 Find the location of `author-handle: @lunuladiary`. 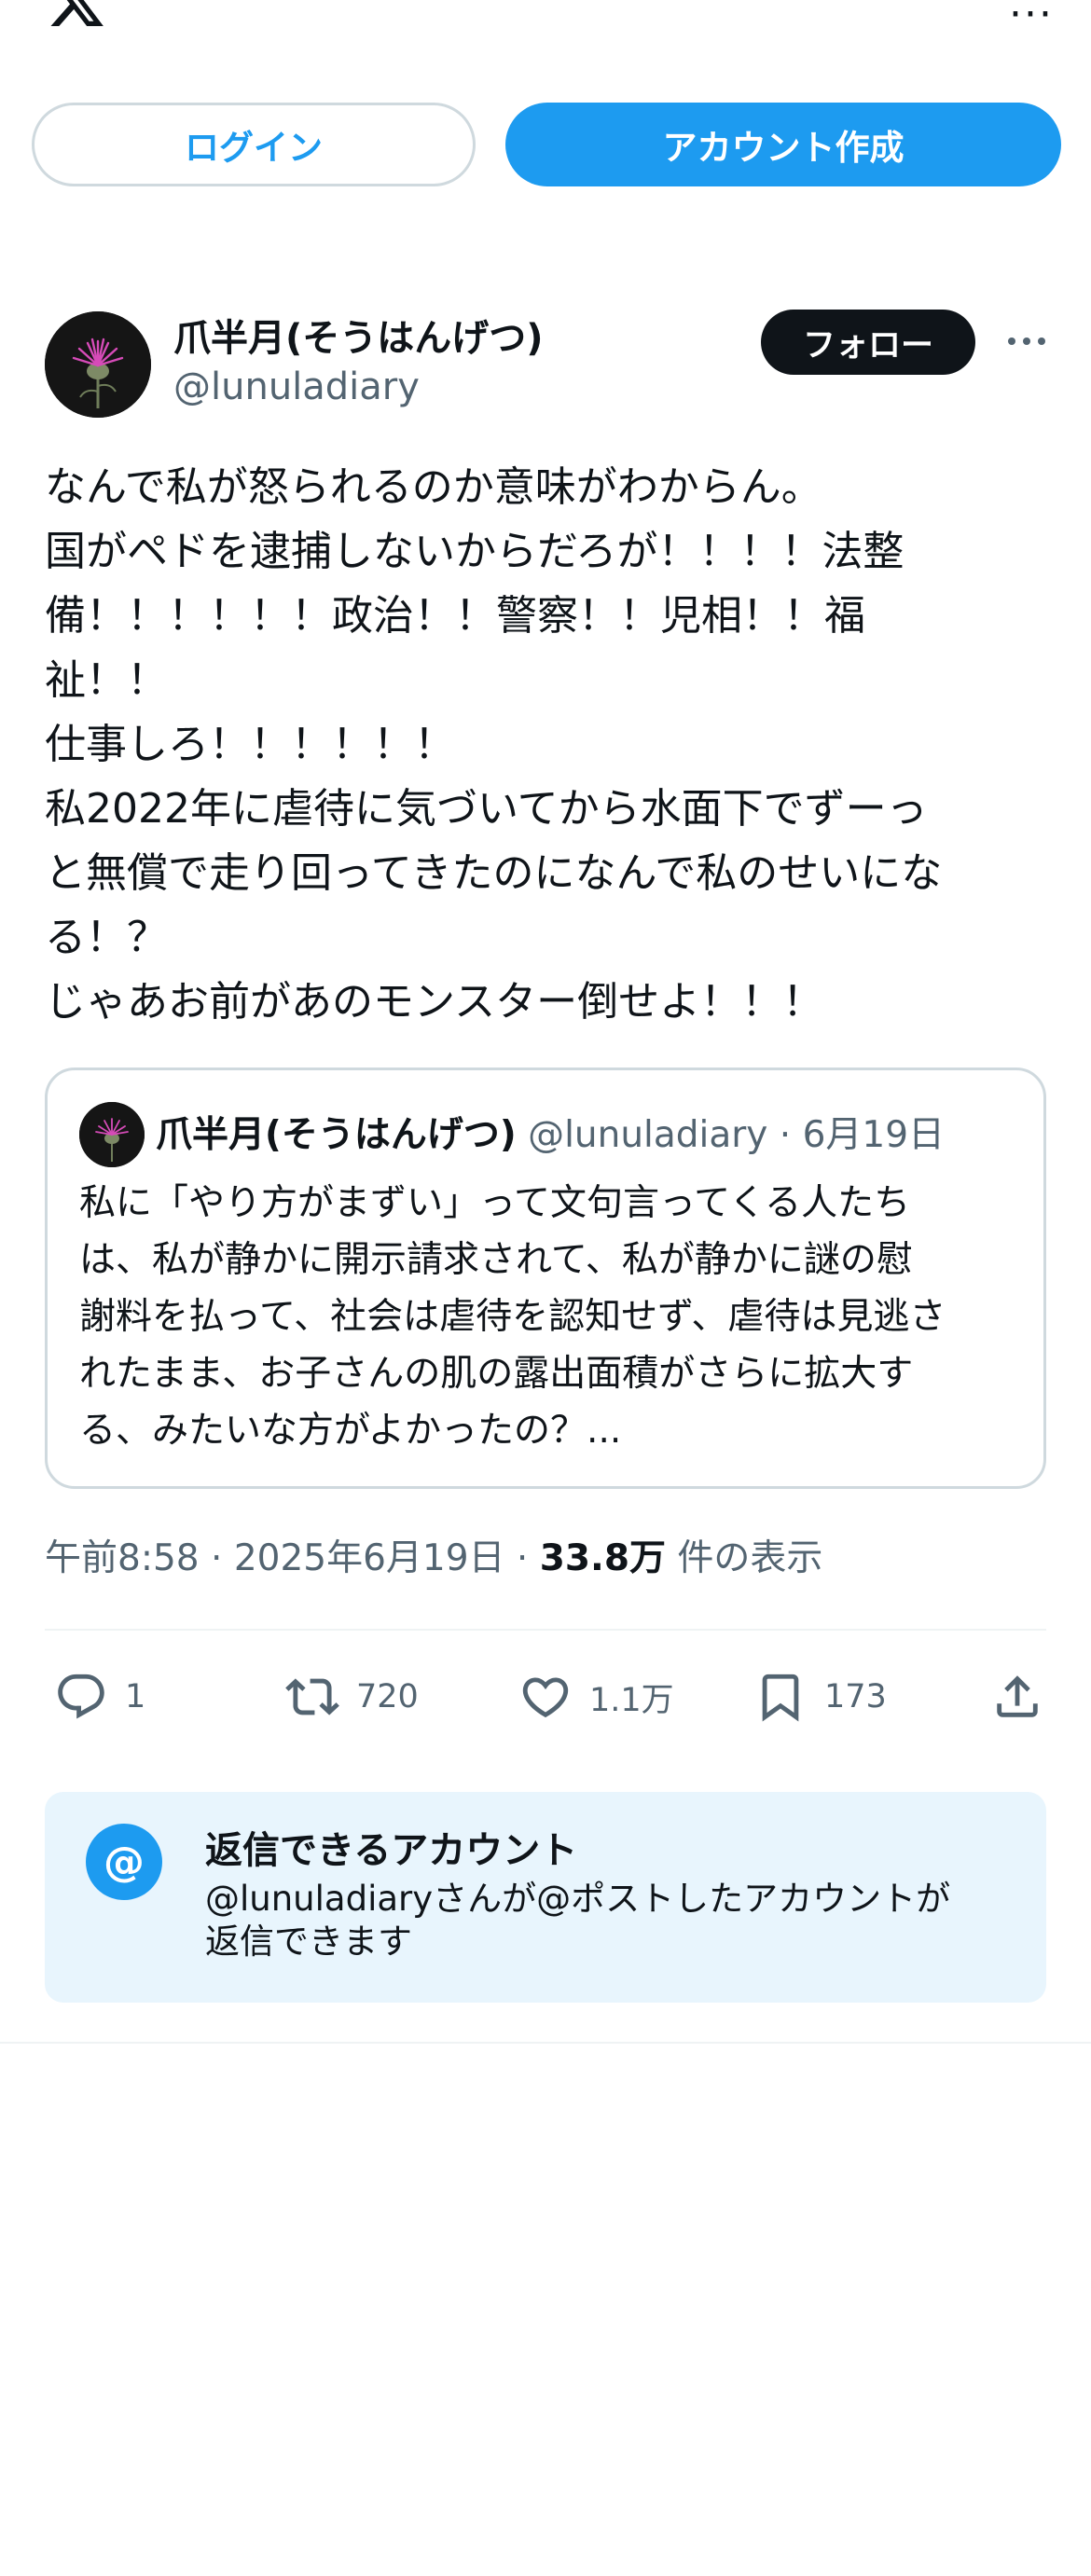

author-handle: @lunuladiary is located at coordinates (296, 386).